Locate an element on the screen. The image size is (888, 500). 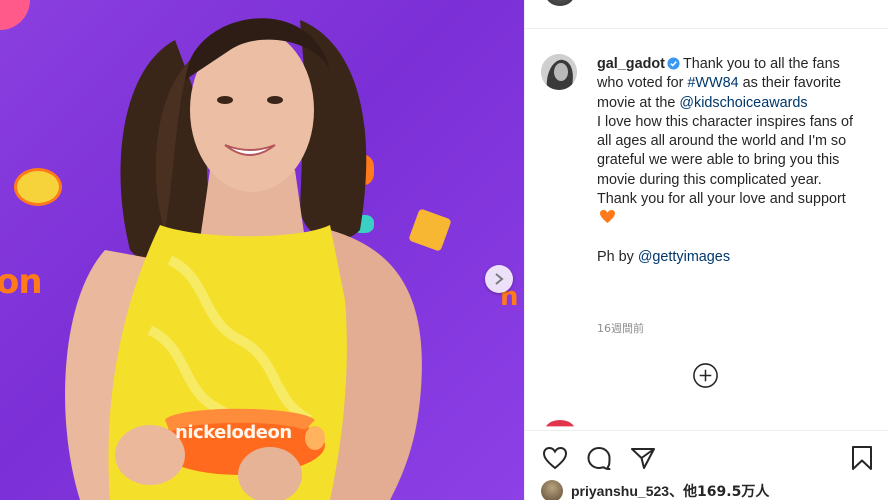
liker-avatar is located at coordinates (552, 490).